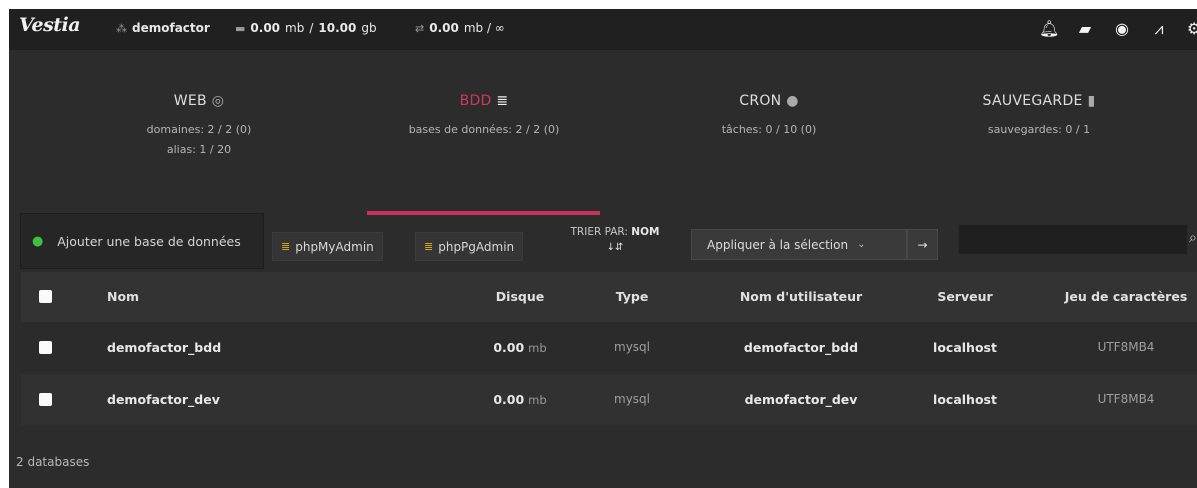 The image size is (1197, 488). What do you see at coordinates (1032, 101) in the screenshot?
I see `tab-sauvegarde-title: SAUVEGARDE` at bounding box center [1032, 101].